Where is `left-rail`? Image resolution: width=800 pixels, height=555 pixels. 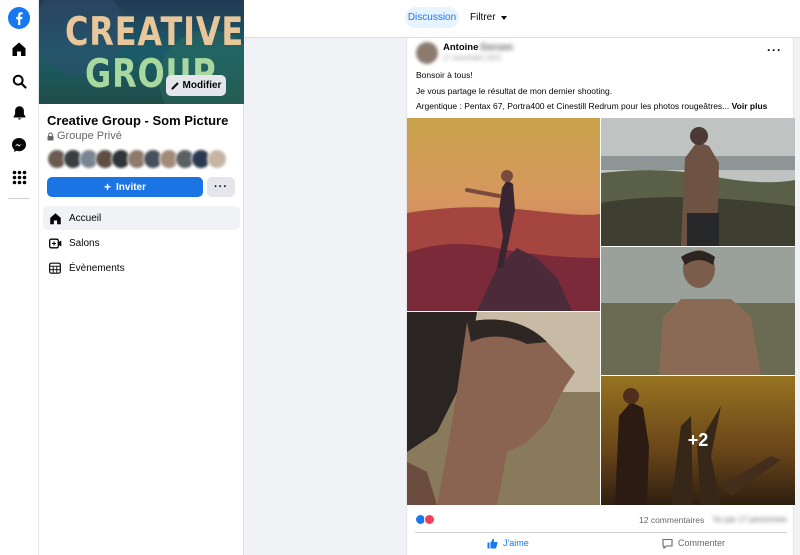 left-rail is located at coordinates (19, 277).